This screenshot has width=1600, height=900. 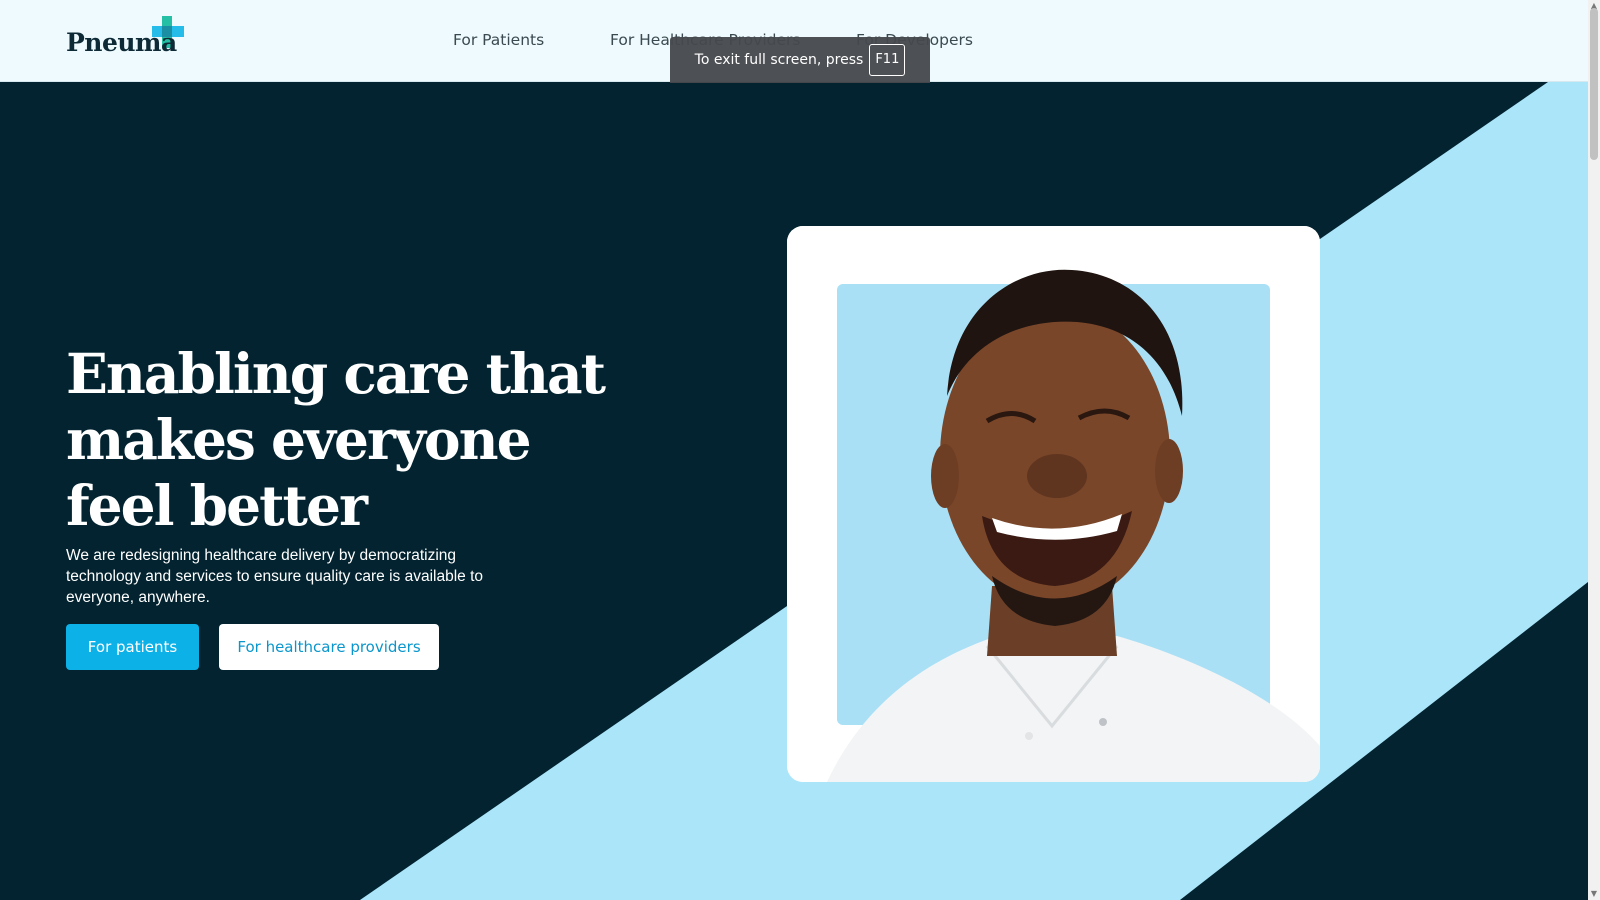 I want to click on for-patients-button: For patients, so click(x=132, y=647).